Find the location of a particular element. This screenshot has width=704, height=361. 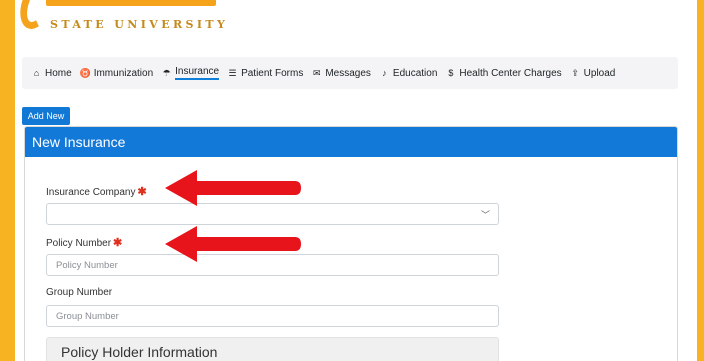

nav-item-education: ♪ Education is located at coordinates (408, 73).